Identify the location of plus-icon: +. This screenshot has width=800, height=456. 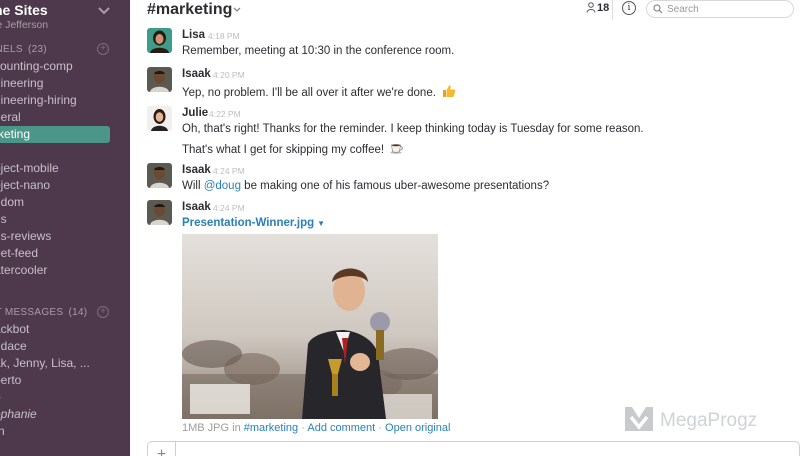
(162, 449).